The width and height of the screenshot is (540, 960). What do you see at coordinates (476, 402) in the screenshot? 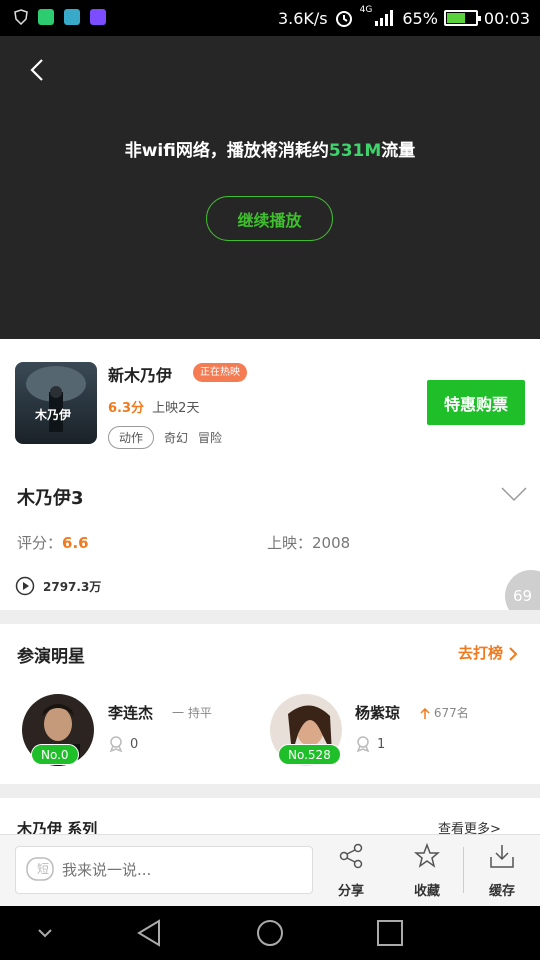
I see `buy-ticket-button: 特惠购票` at bounding box center [476, 402].